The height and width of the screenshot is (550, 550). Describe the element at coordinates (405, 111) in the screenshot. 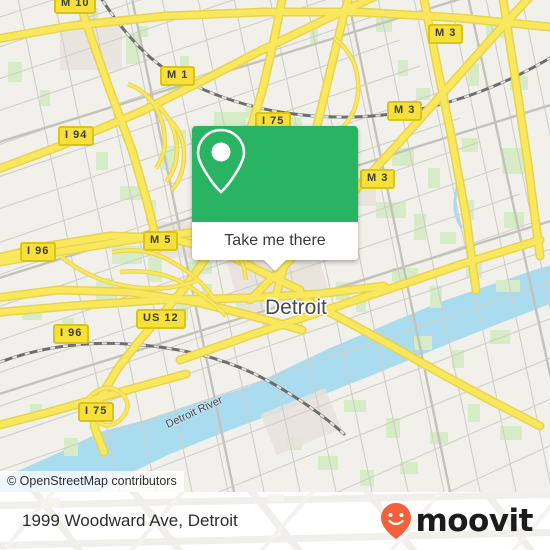

I see `highway-shield-m3-b: M 3` at that location.